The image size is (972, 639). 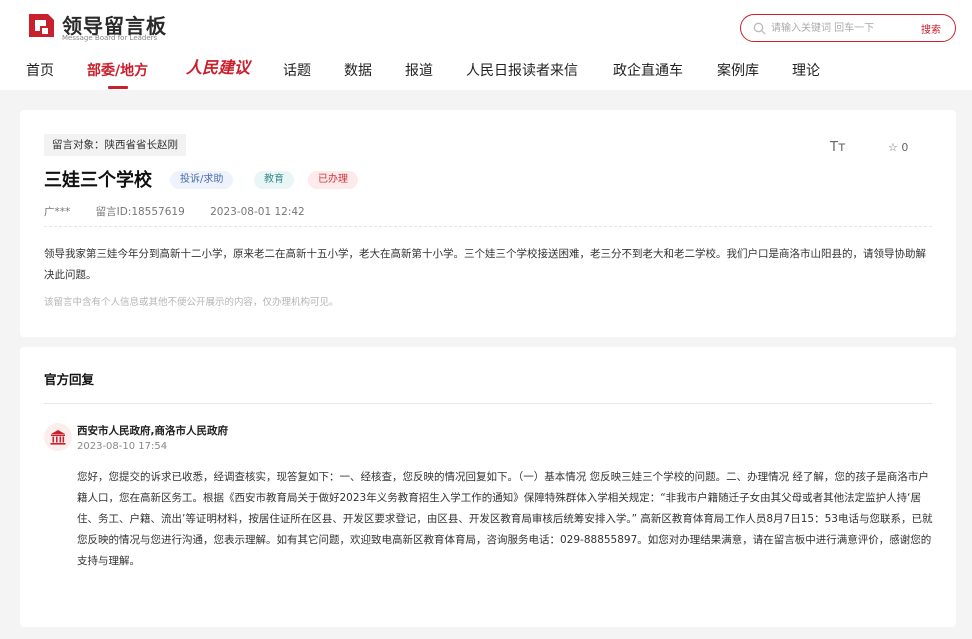 I want to click on nav-item-case-library: 案例库, so click(x=738, y=70).